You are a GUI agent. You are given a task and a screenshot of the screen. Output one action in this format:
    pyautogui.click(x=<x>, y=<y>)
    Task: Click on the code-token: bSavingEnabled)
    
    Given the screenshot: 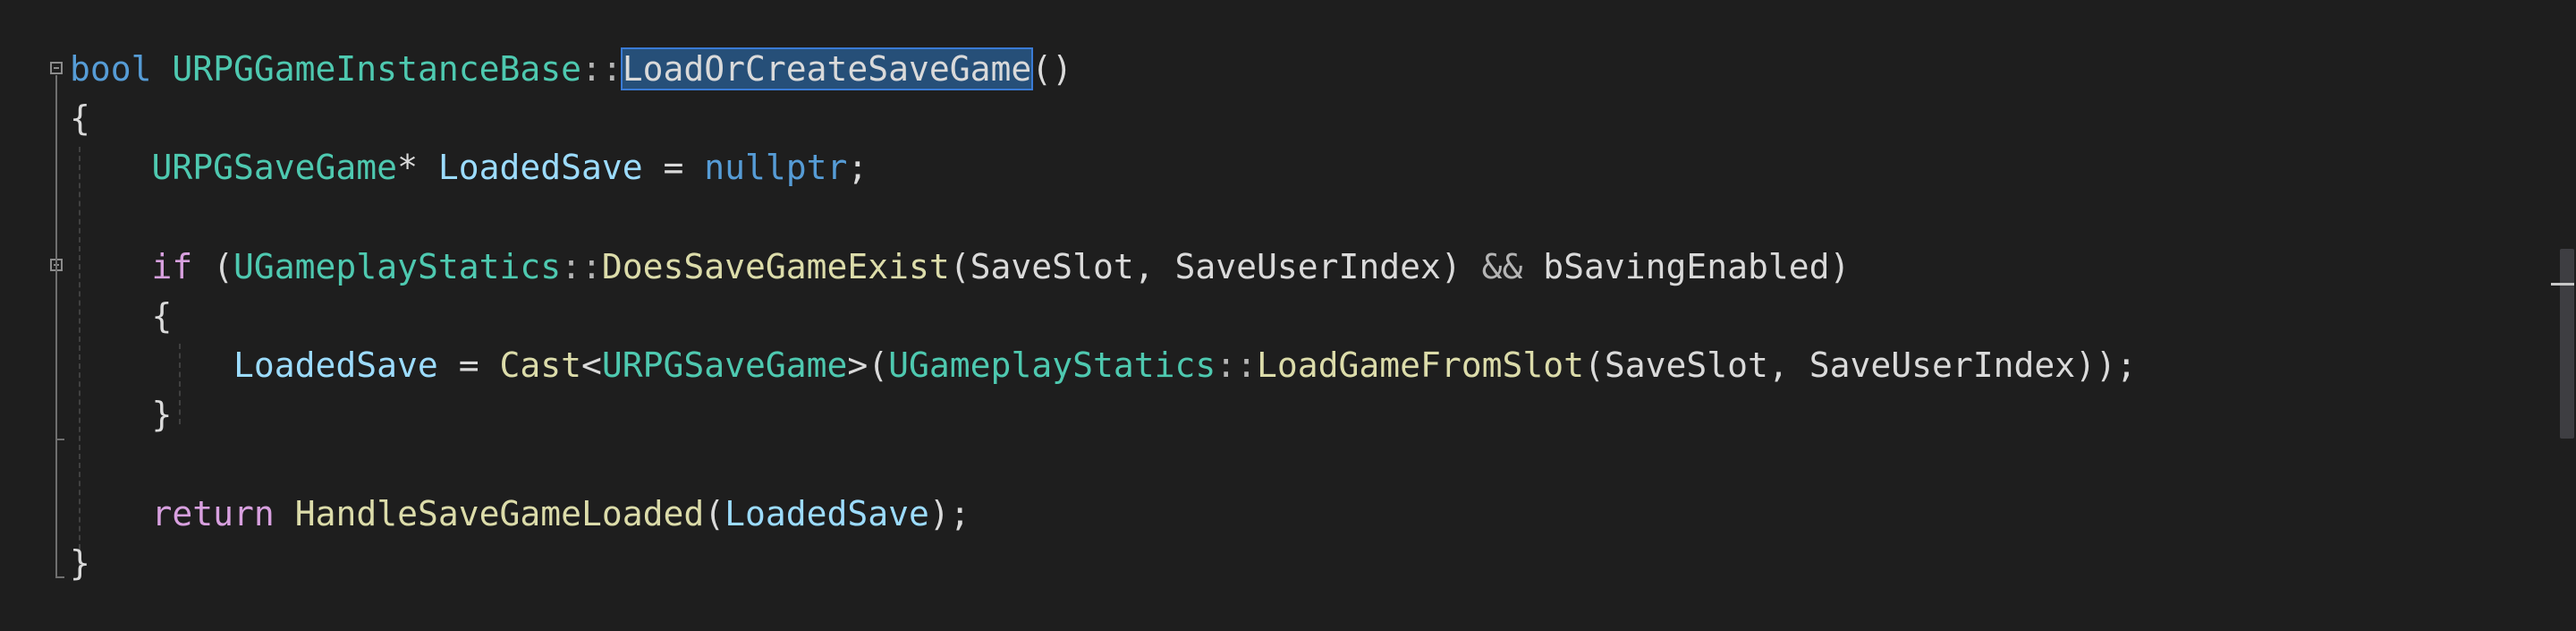 What is the action you would take?
    pyautogui.click(x=1686, y=266)
    